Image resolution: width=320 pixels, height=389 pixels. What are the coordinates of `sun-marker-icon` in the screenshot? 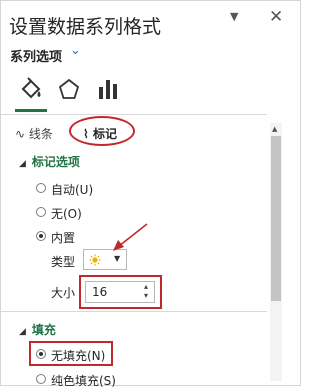 It's located at (95, 260).